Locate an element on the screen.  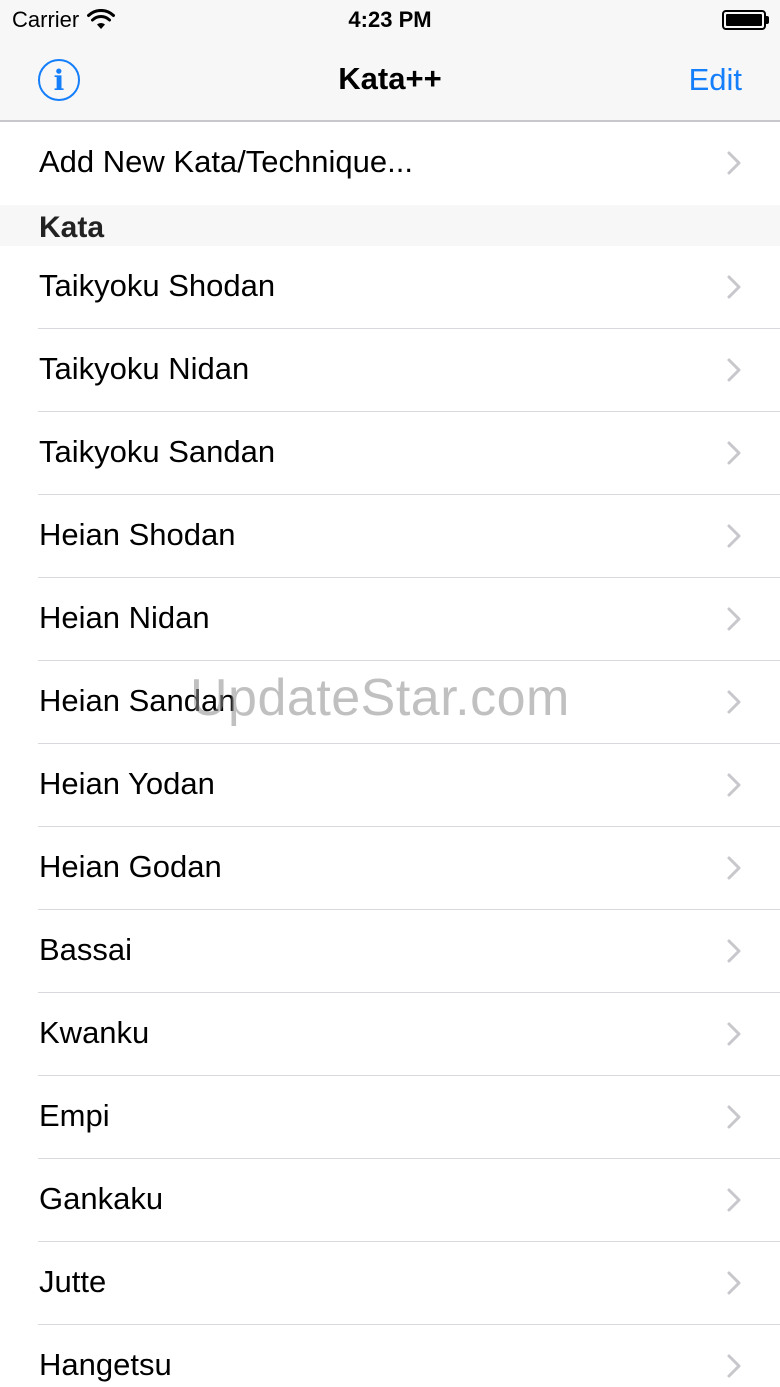
kata-row-label: Taikyoku Nidan is located at coordinates (144, 368).